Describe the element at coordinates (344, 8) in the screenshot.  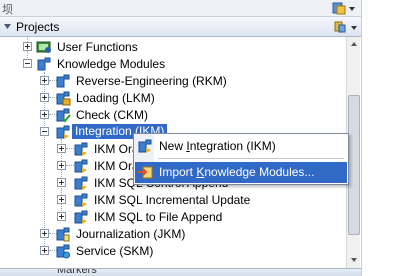
I see `toolbar-options-icon` at that location.